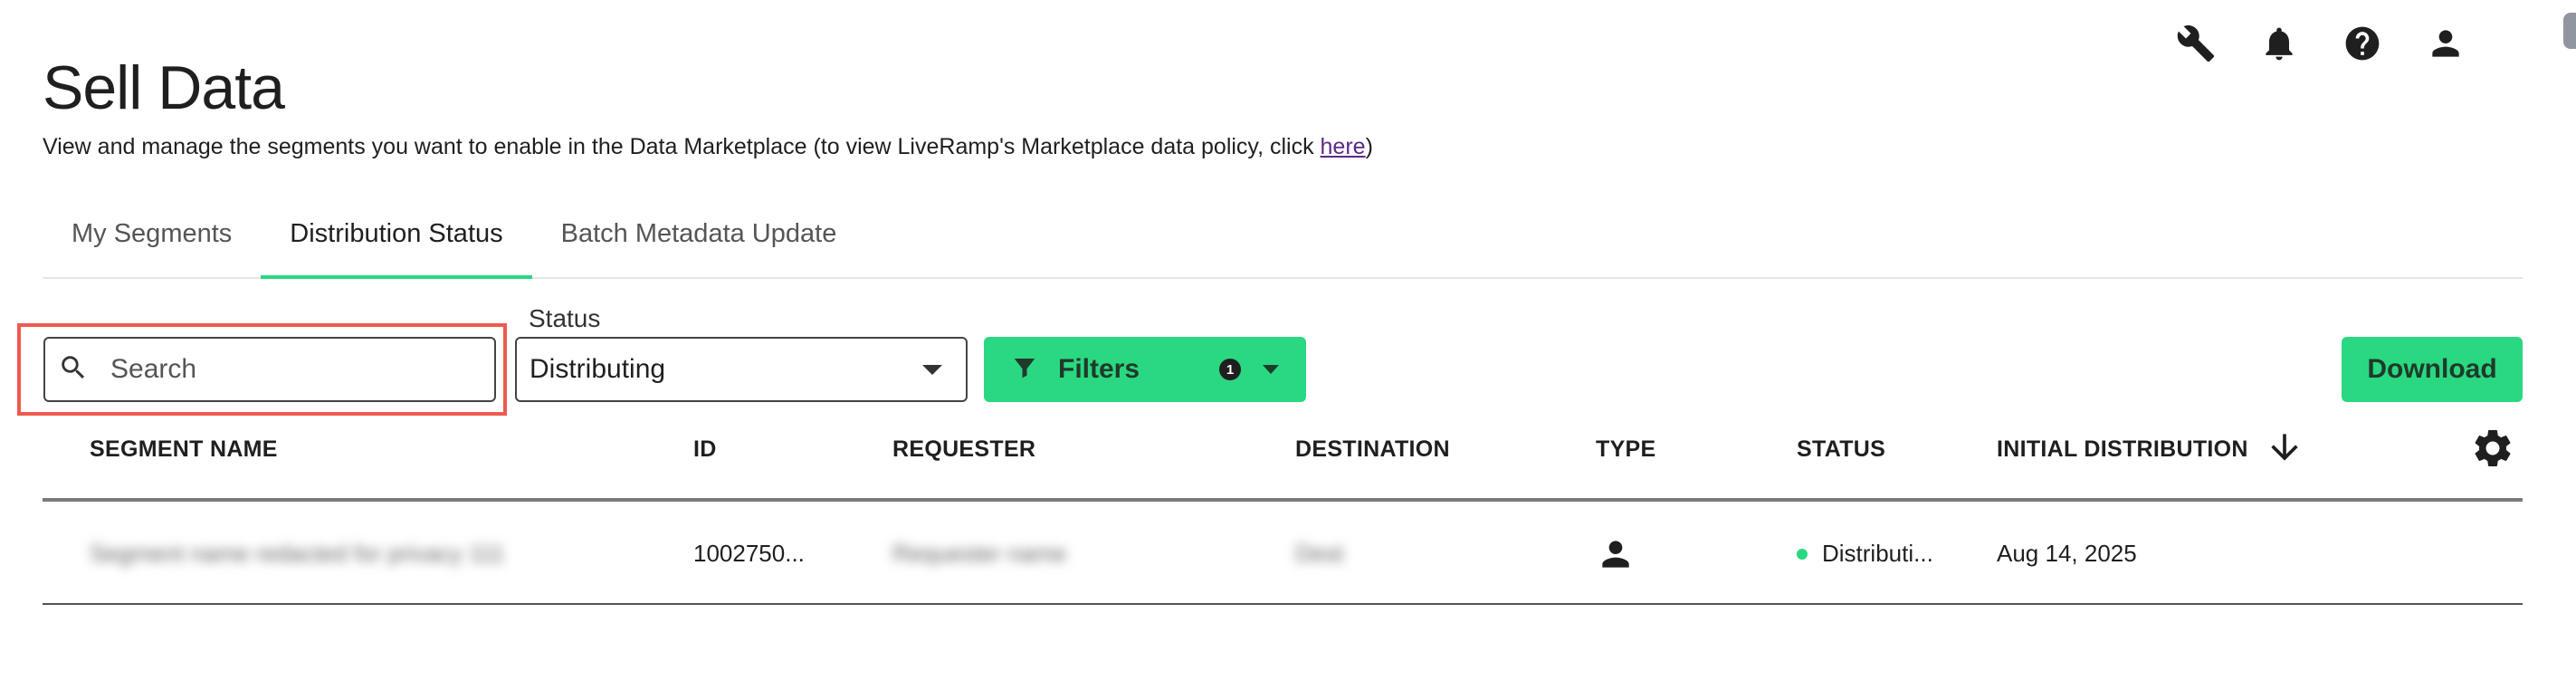  What do you see at coordinates (2432, 369) in the screenshot?
I see `download-button: Download` at bounding box center [2432, 369].